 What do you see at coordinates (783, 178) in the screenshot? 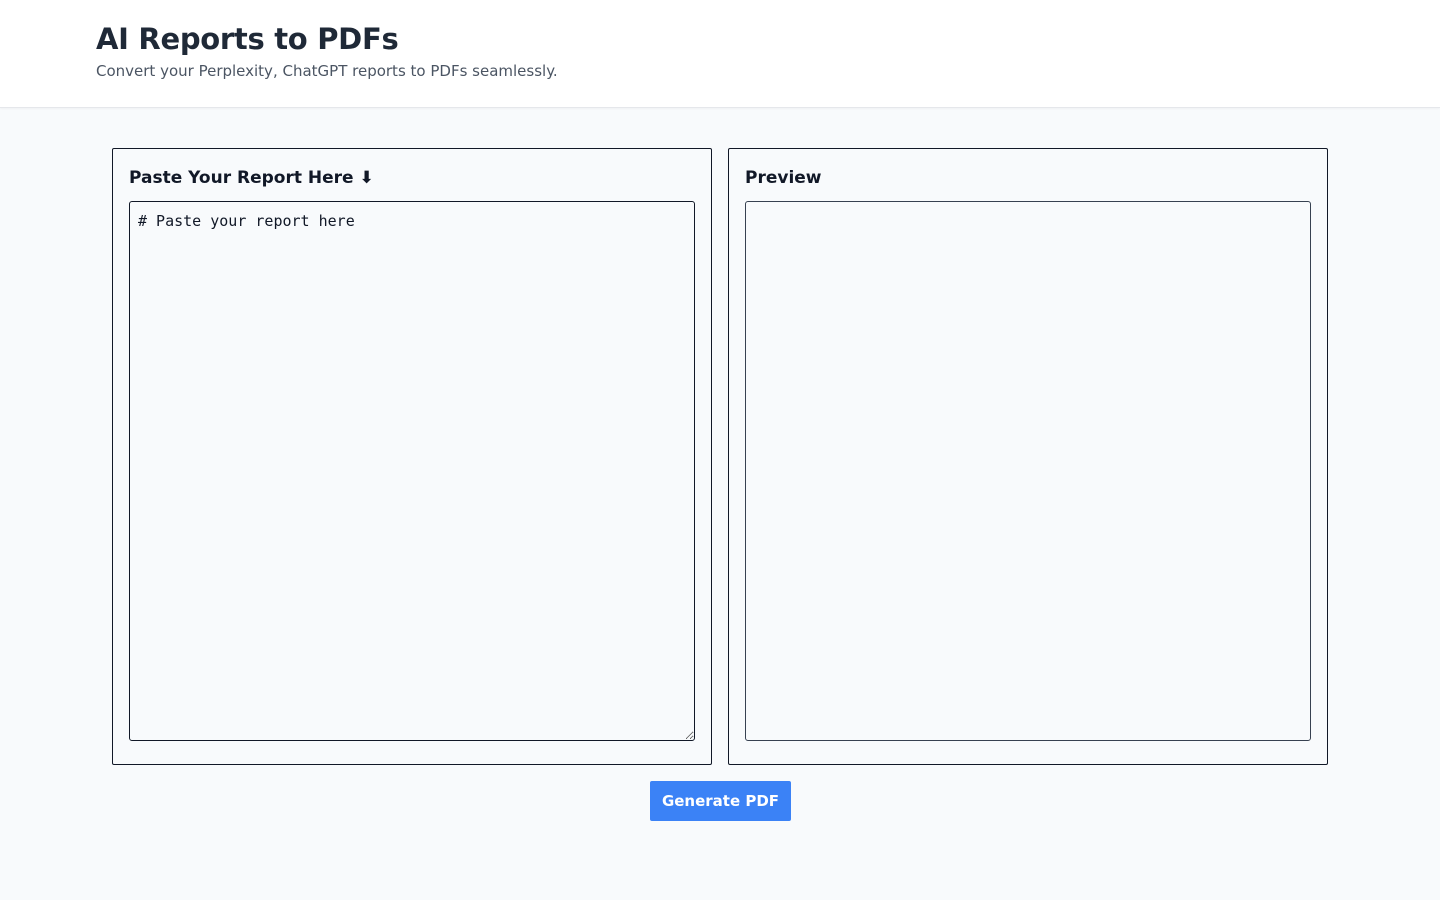
I see `preview-panel-title: Preview` at bounding box center [783, 178].